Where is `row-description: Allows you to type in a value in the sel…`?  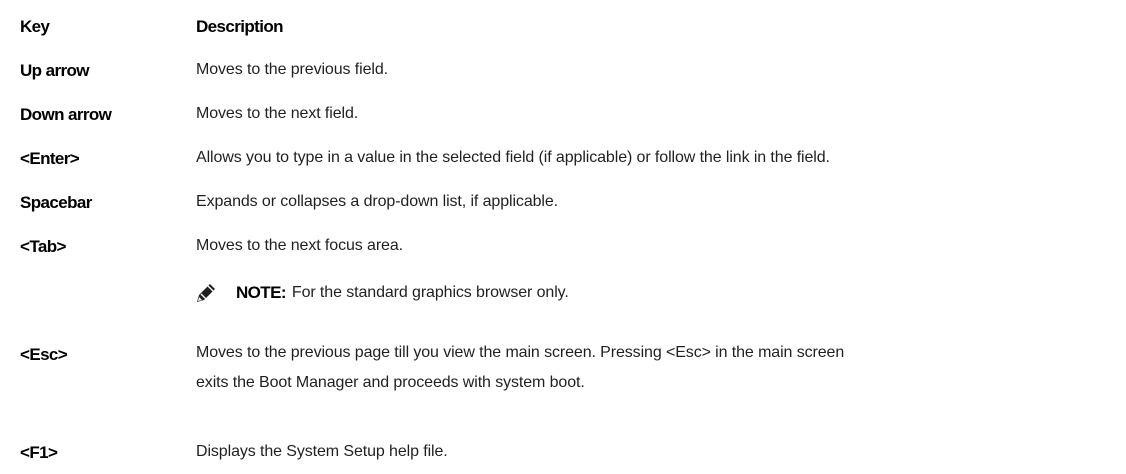 row-description: Allows you to type in a value in the sel… is located at coordinates (513, 157).